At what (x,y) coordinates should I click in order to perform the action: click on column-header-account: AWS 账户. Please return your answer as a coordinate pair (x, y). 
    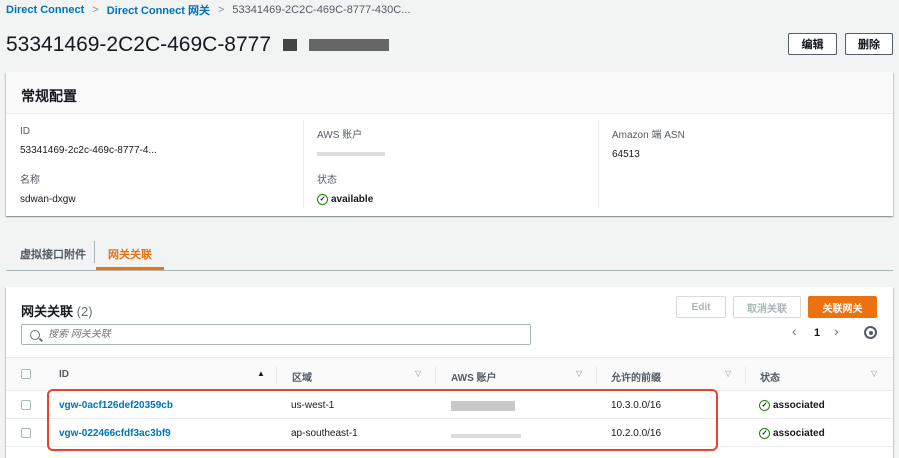
    Looking at the image, I should click on (474, 376).